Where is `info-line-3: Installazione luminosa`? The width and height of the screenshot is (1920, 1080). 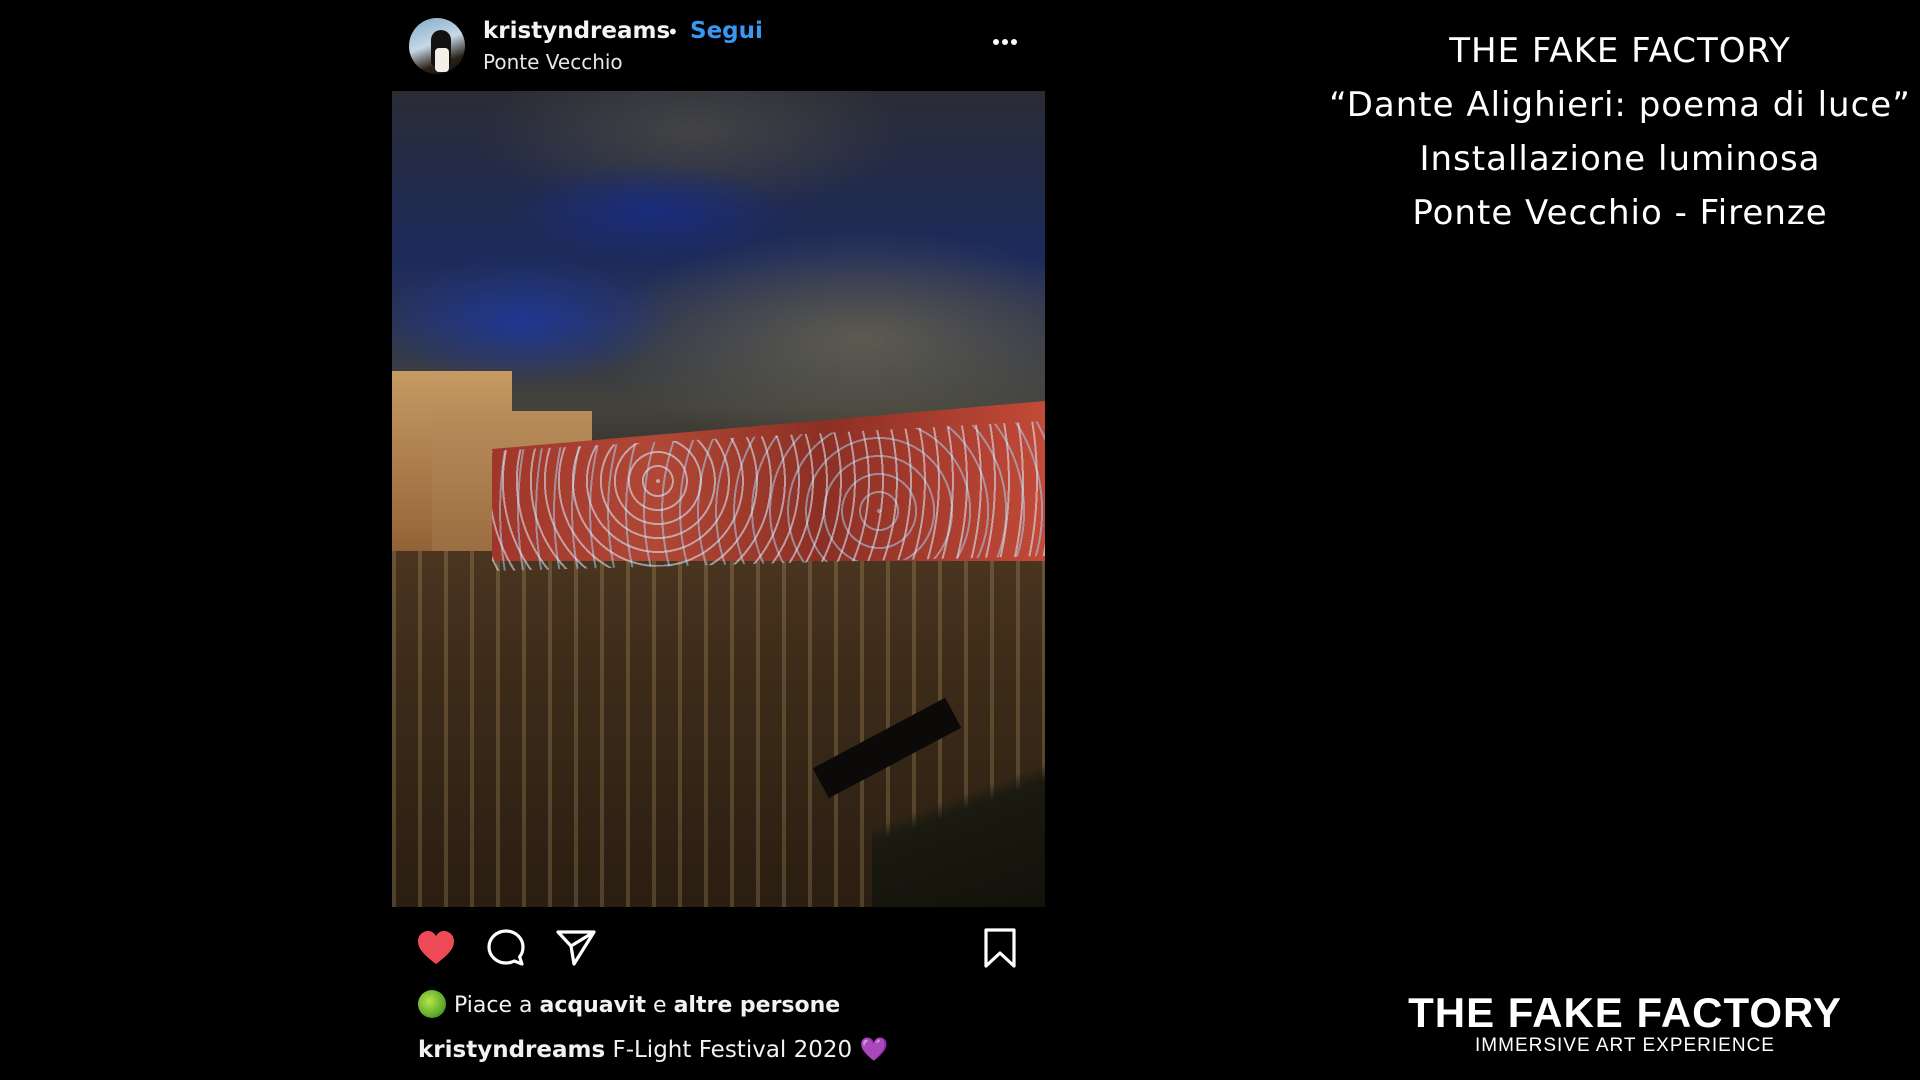 info-line-3: Installazione luminosa is located at coordinates (1620, 159).